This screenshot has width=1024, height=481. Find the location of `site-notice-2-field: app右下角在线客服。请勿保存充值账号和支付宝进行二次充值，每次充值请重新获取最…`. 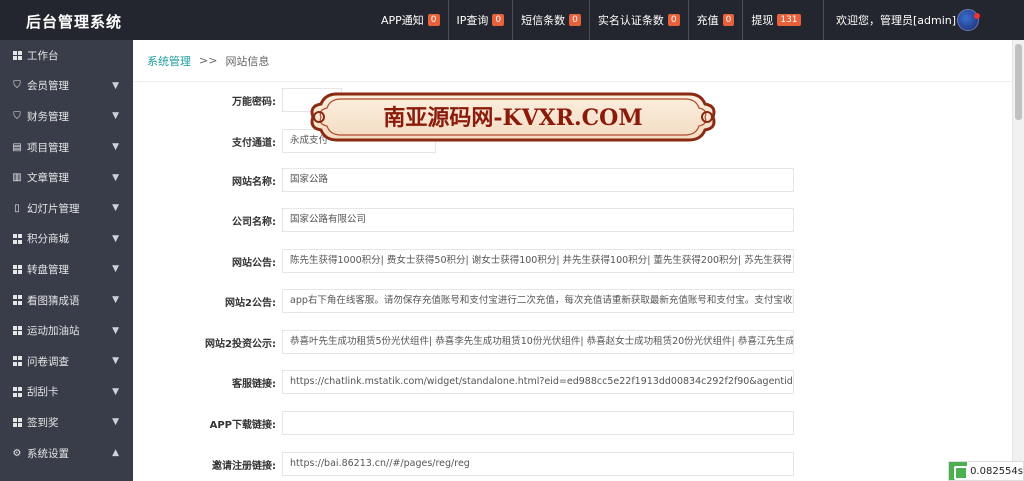

site-notice-2-field: app右下角在线客服。请勿保存充值账号和支付宝进行二次充值，每次充值请重新获取最… is located at coordinates (538, 301).